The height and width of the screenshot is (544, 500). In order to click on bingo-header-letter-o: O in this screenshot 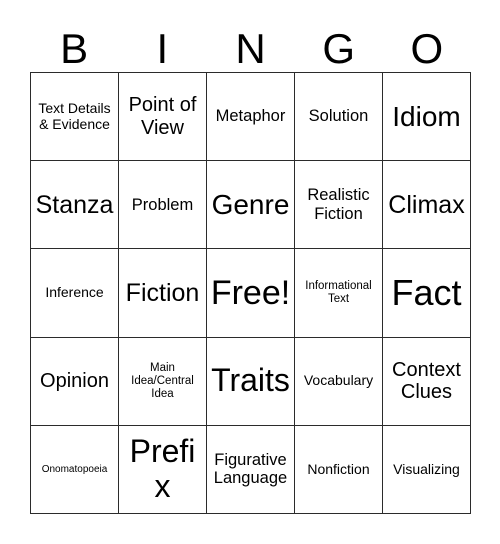, I will do `click(427, 48)`.